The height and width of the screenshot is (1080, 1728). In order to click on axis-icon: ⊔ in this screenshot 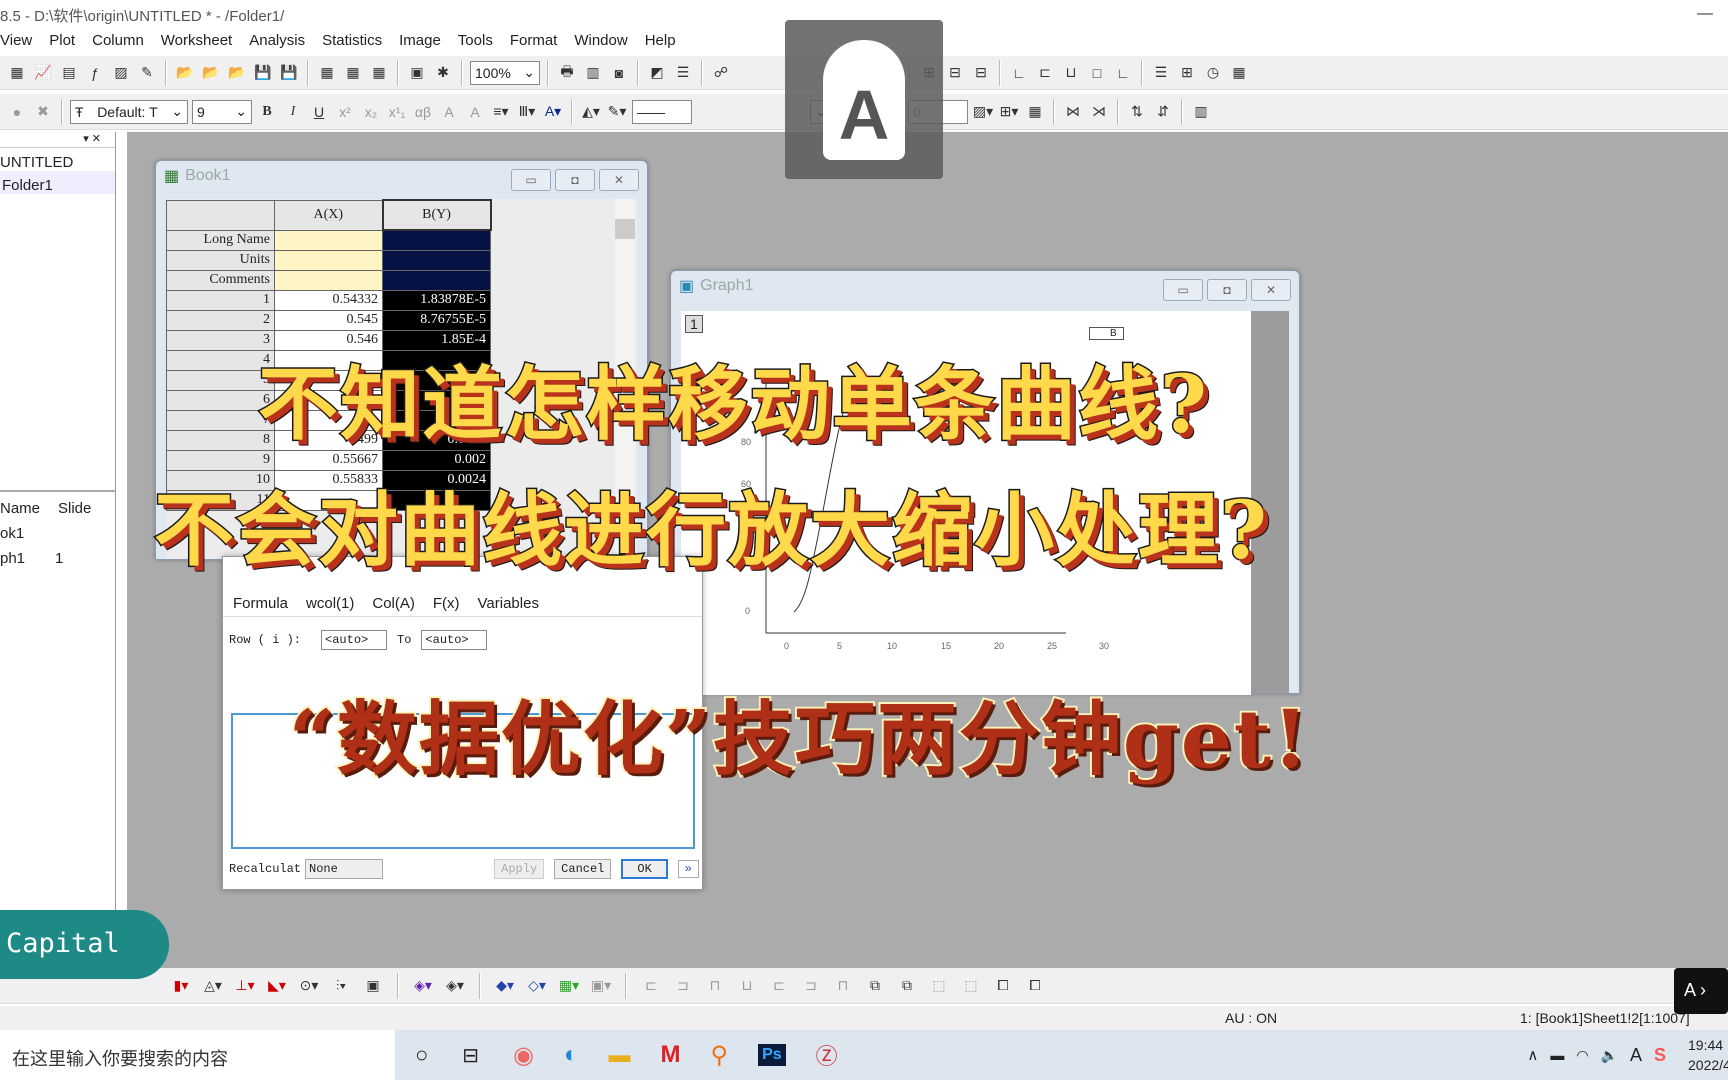, I will do `click(1071, 73)`.